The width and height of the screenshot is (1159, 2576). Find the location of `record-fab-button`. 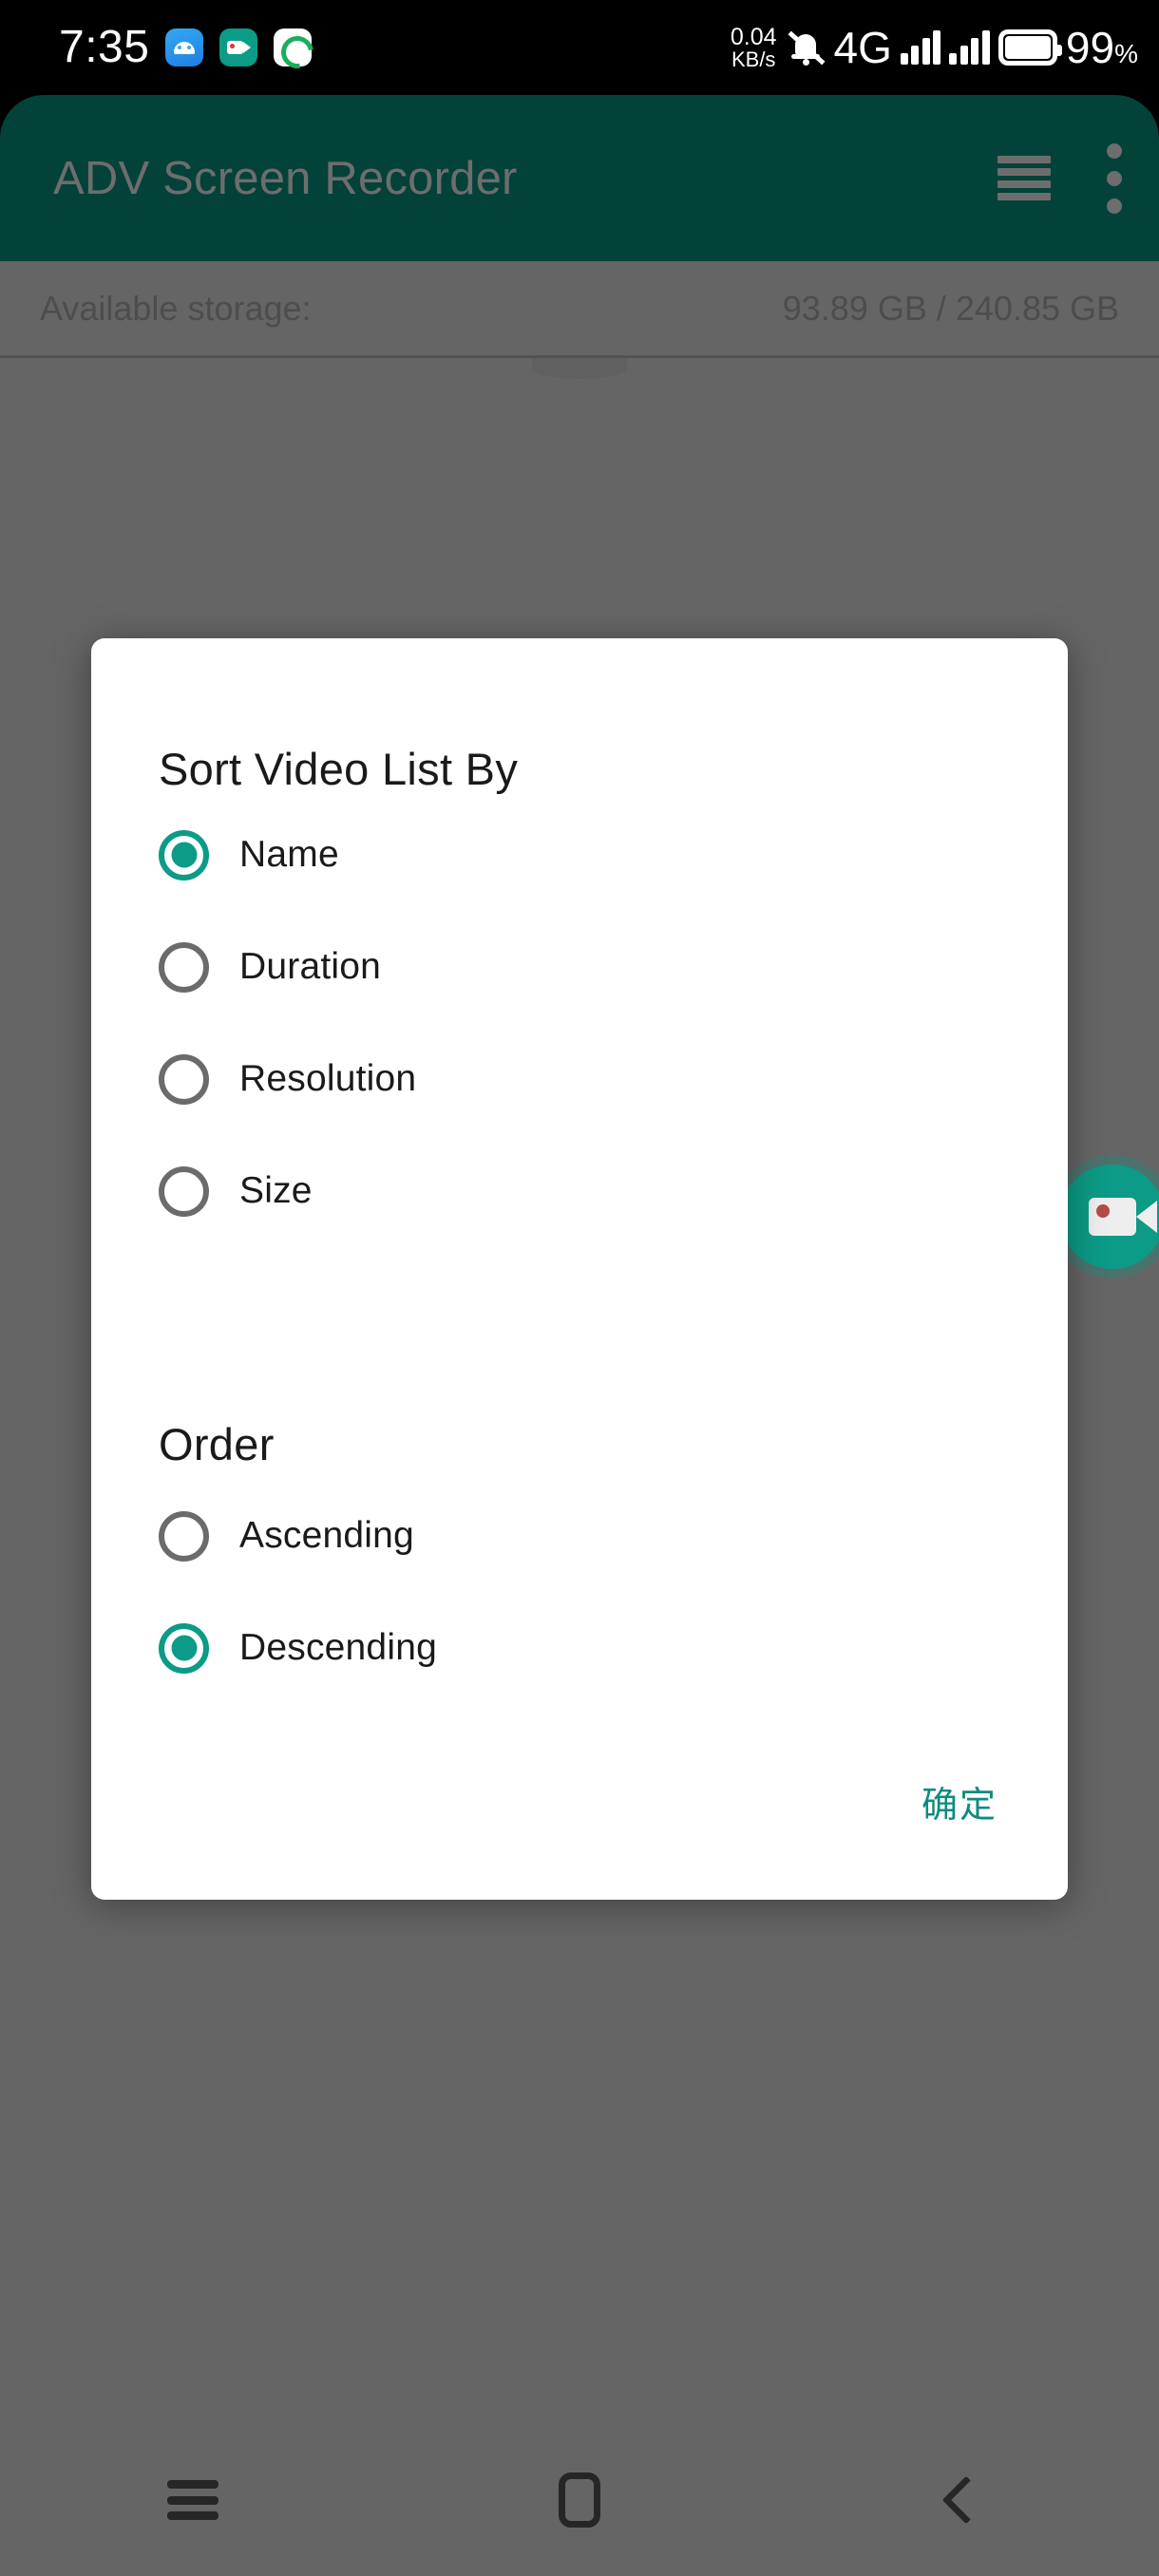

record-fab-button is located at coordinates (1109, 1217).